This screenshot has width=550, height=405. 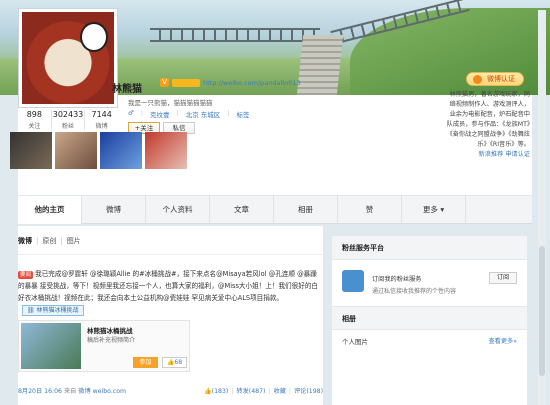 What do you see at coordinates (491, 154) in the screenshot?
I see `intro-link-recommend: 新浪推荐` at bounding box center [491, 154].